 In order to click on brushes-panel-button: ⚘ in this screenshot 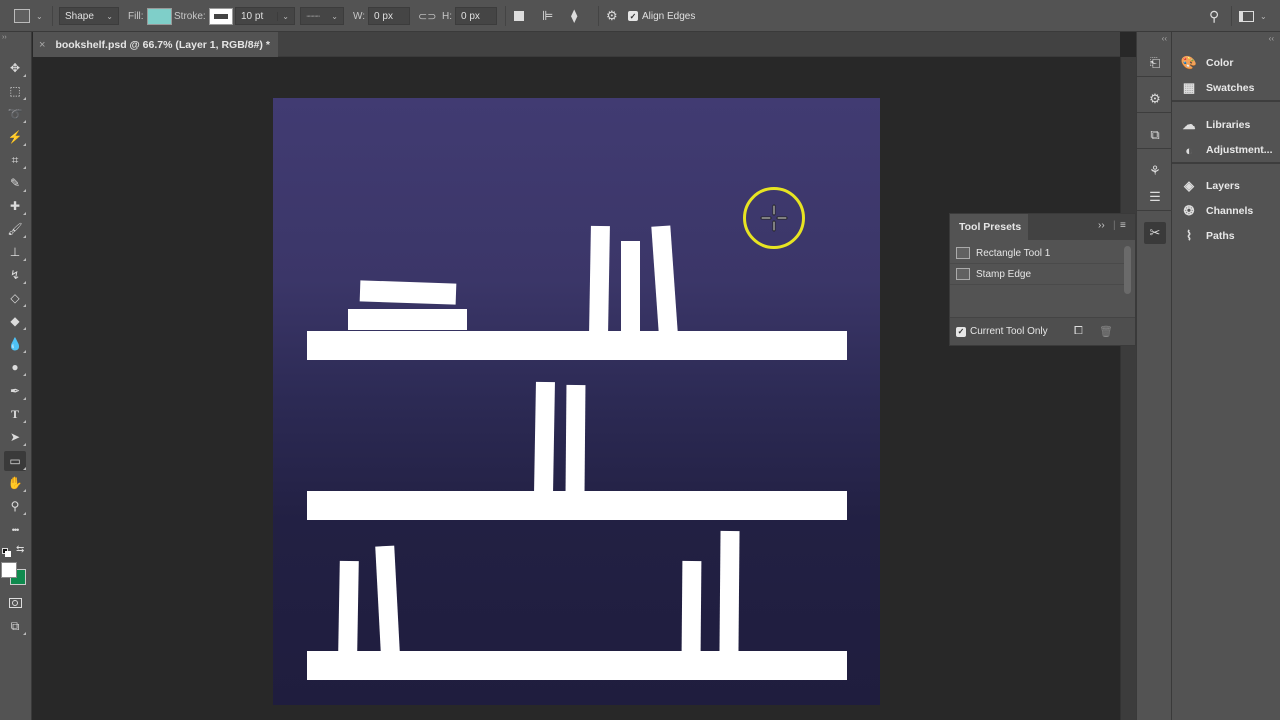, I will do `click(1155, 171)`.